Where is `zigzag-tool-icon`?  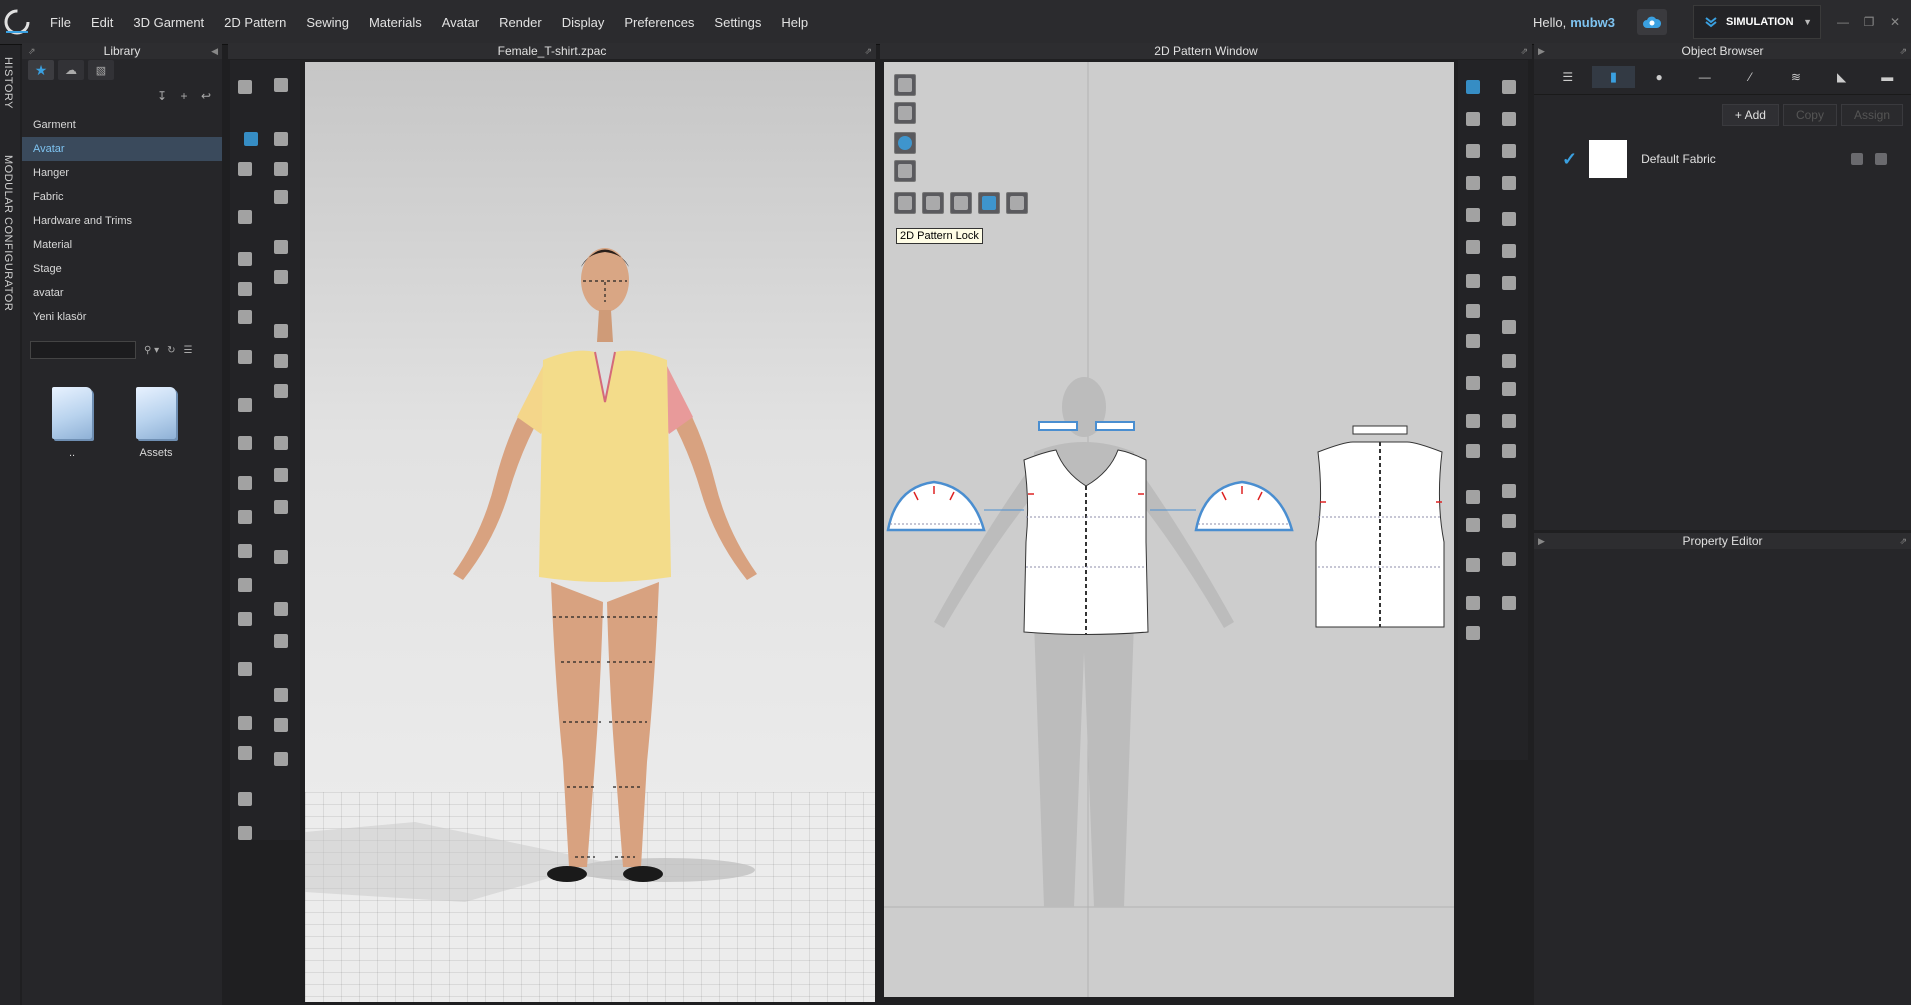 zigzag-tool-icon is located at coordinates (1509, 521).